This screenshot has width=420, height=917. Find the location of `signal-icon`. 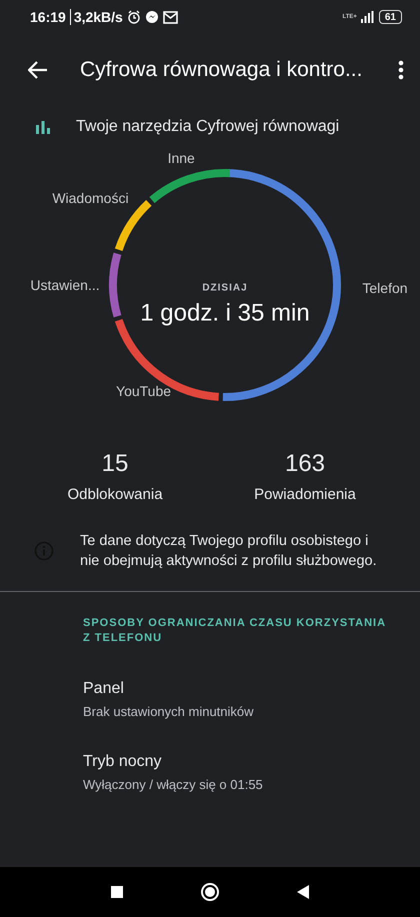

signal-icon is located at coordinates (367, 17).